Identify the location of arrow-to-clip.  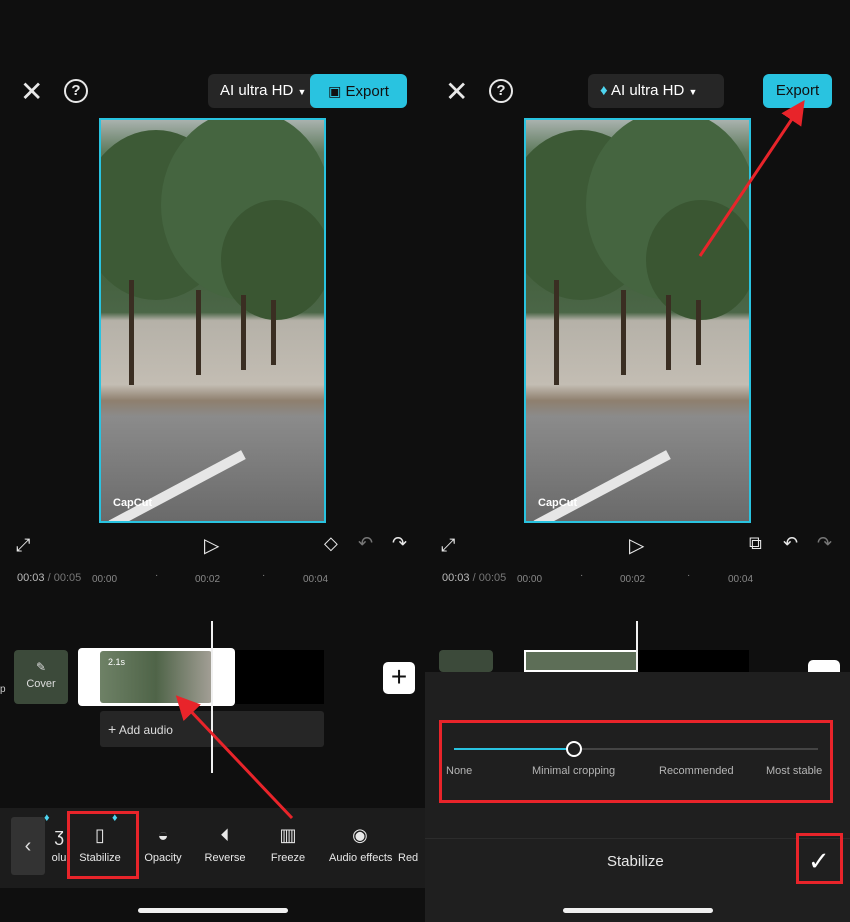
(234, 757).